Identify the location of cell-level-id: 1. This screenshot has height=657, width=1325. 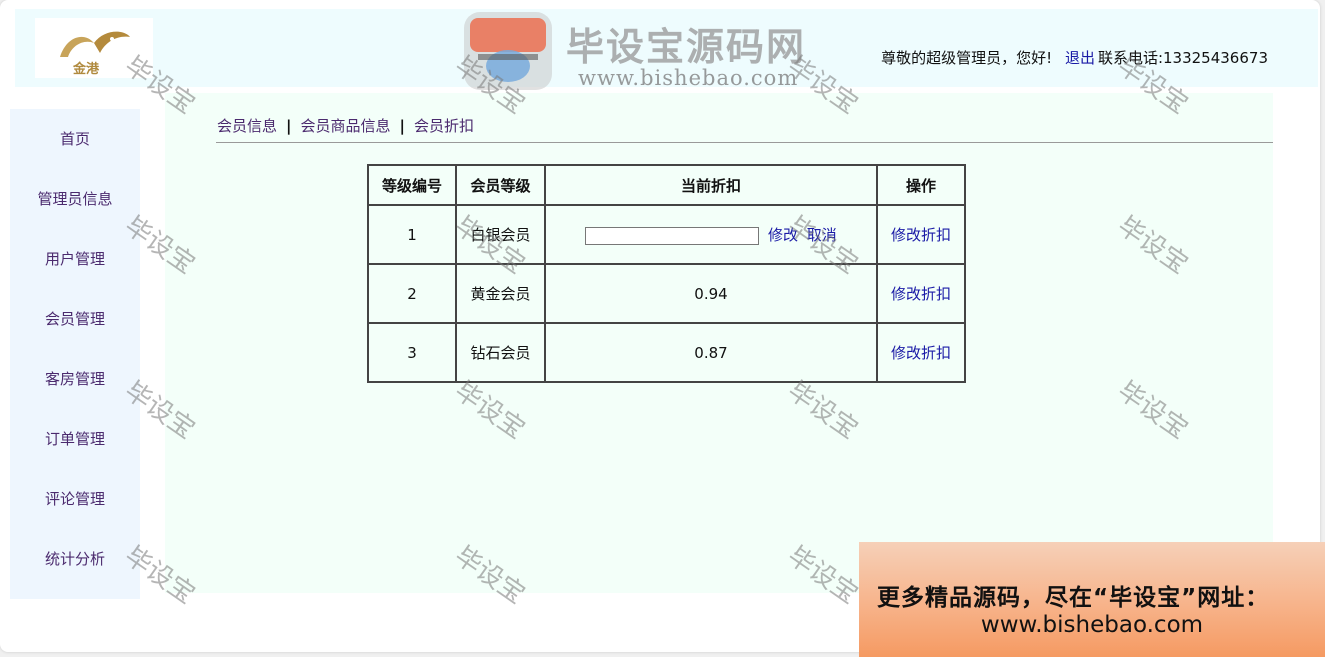
(412, 234).